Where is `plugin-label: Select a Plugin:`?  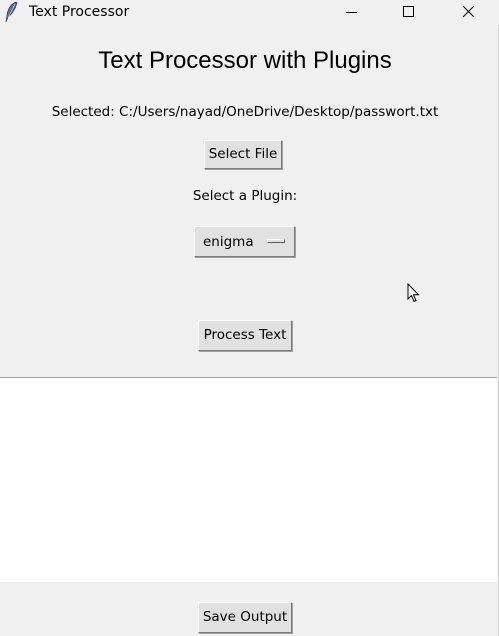 plugin-label: Select a Plugin: is located at coordinates (245, 196).